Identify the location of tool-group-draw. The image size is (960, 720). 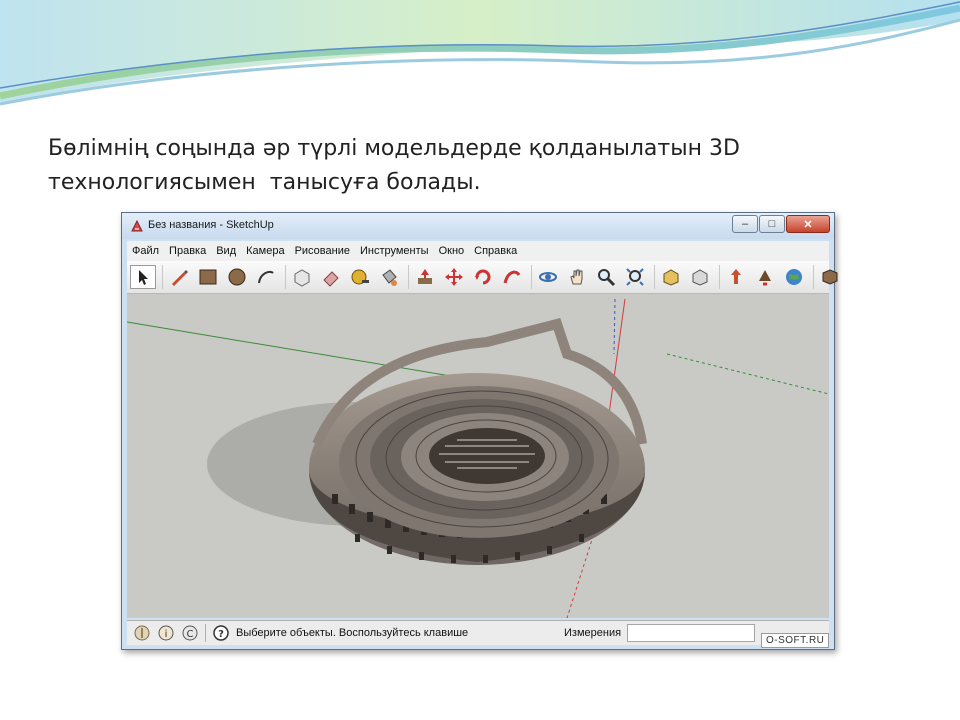
(223, 277).